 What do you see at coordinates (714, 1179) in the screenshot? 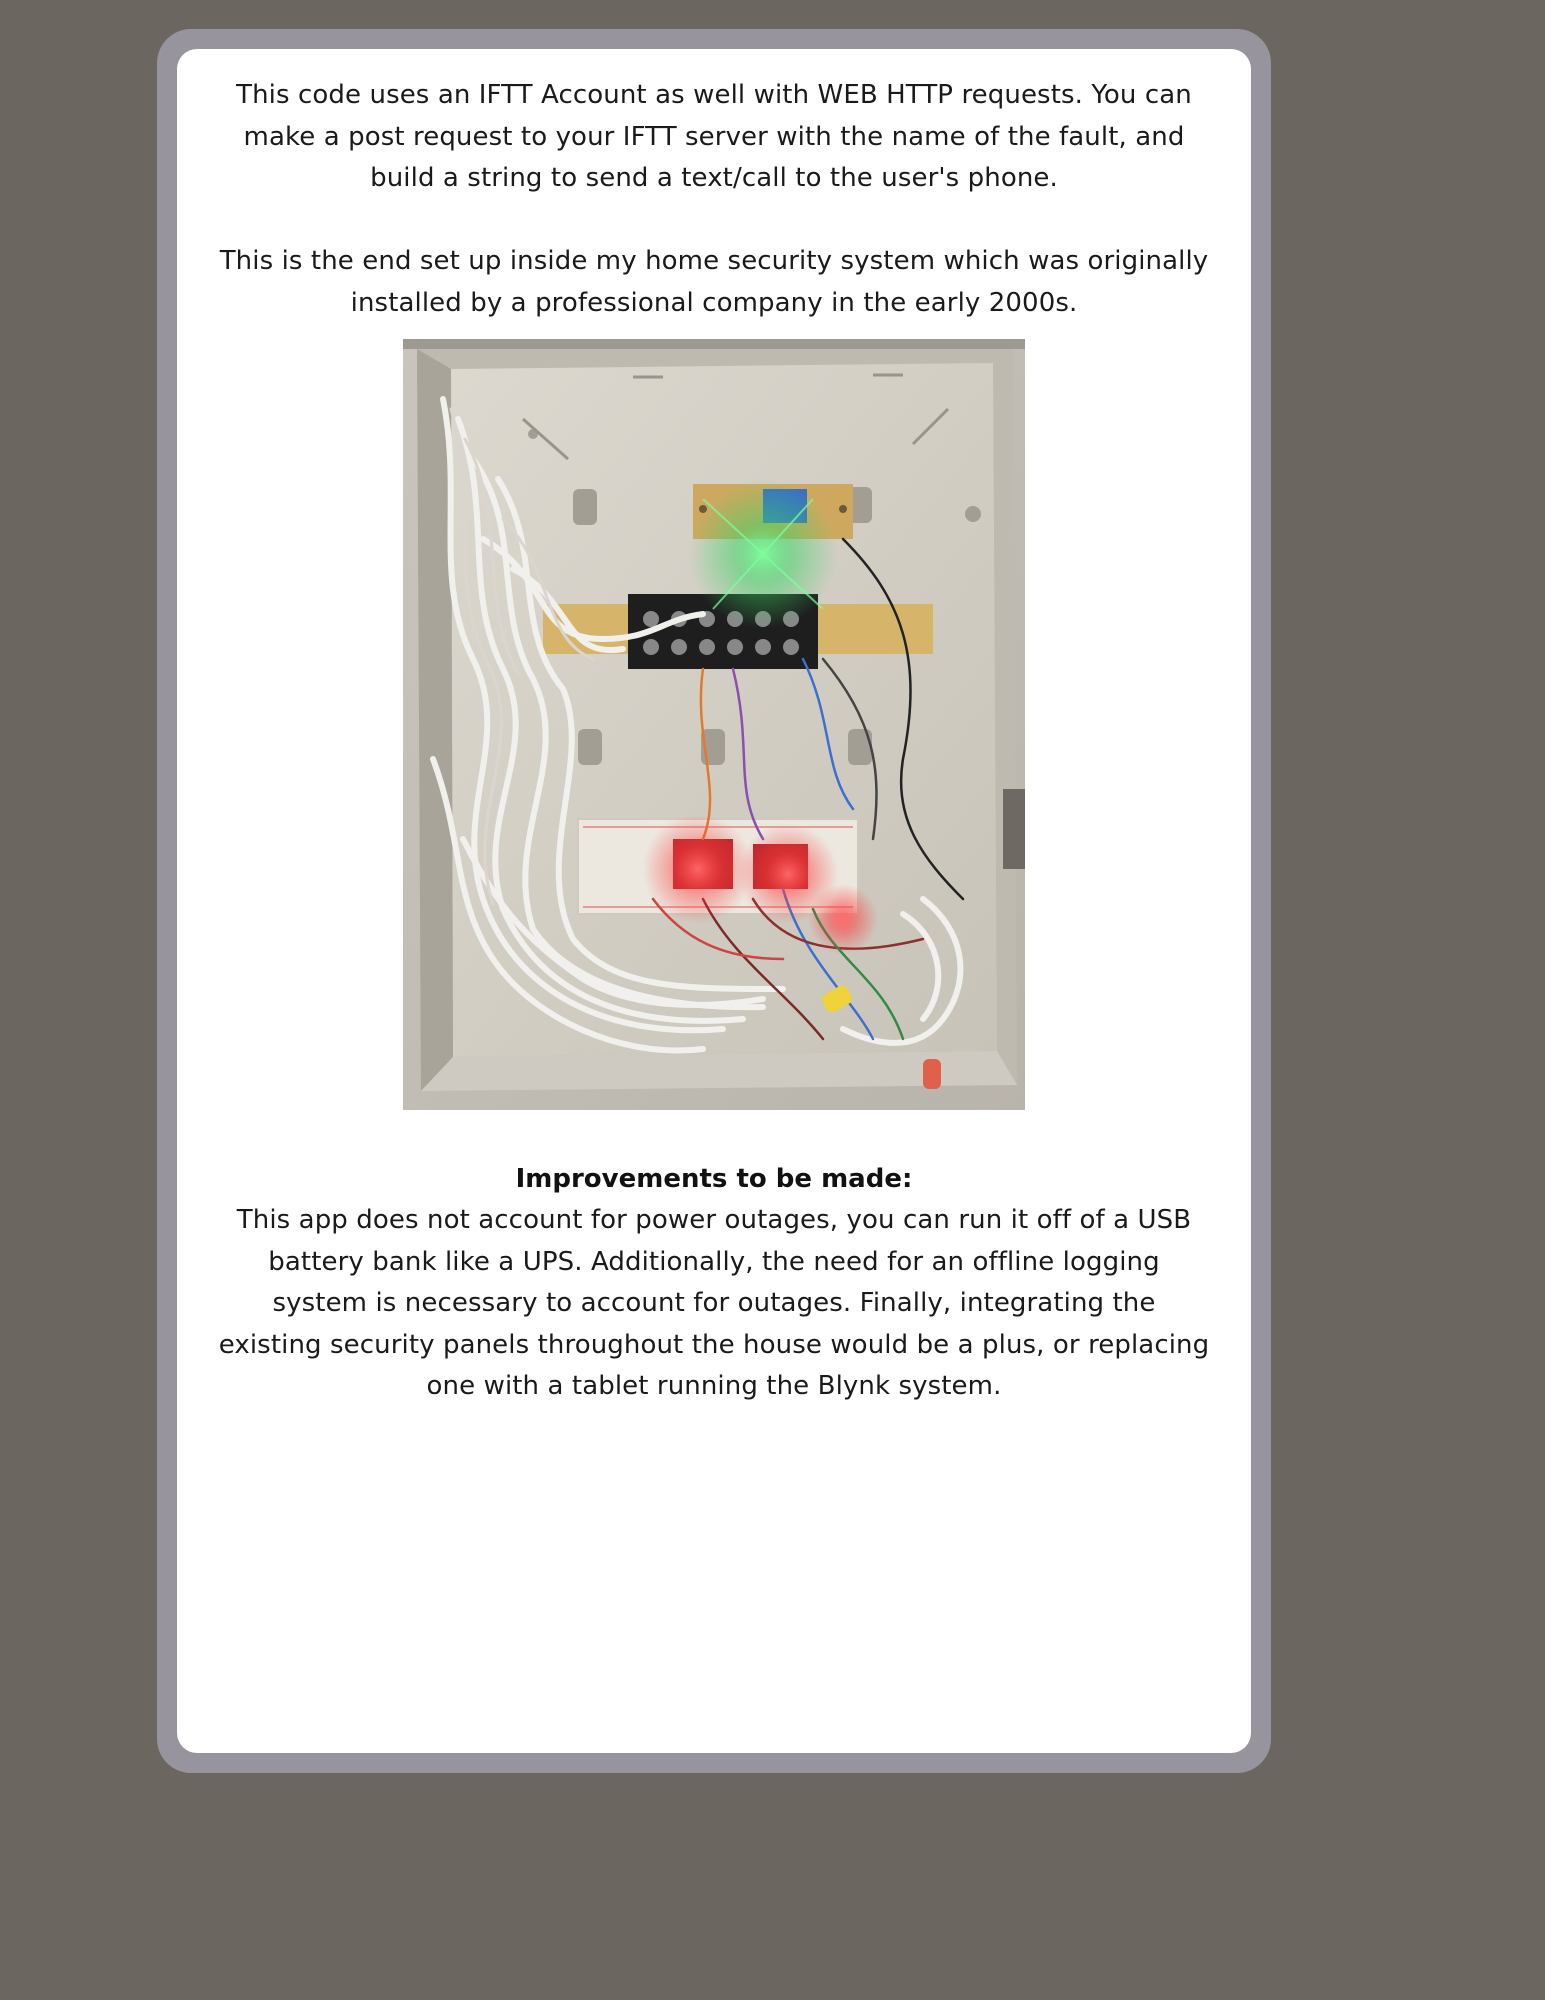
I see `improvements-heading: Improvements to be made:` at bounding box center [714, 1179].